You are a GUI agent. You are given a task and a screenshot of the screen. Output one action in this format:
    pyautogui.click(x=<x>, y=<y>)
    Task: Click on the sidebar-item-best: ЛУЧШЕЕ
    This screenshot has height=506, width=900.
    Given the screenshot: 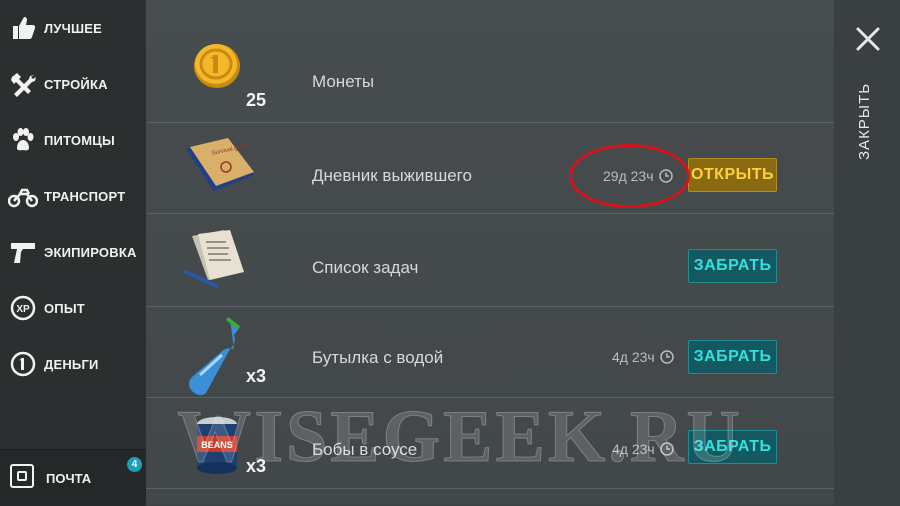 What is the action you would take?
    pyautogui.click(x=76, y=28)
    